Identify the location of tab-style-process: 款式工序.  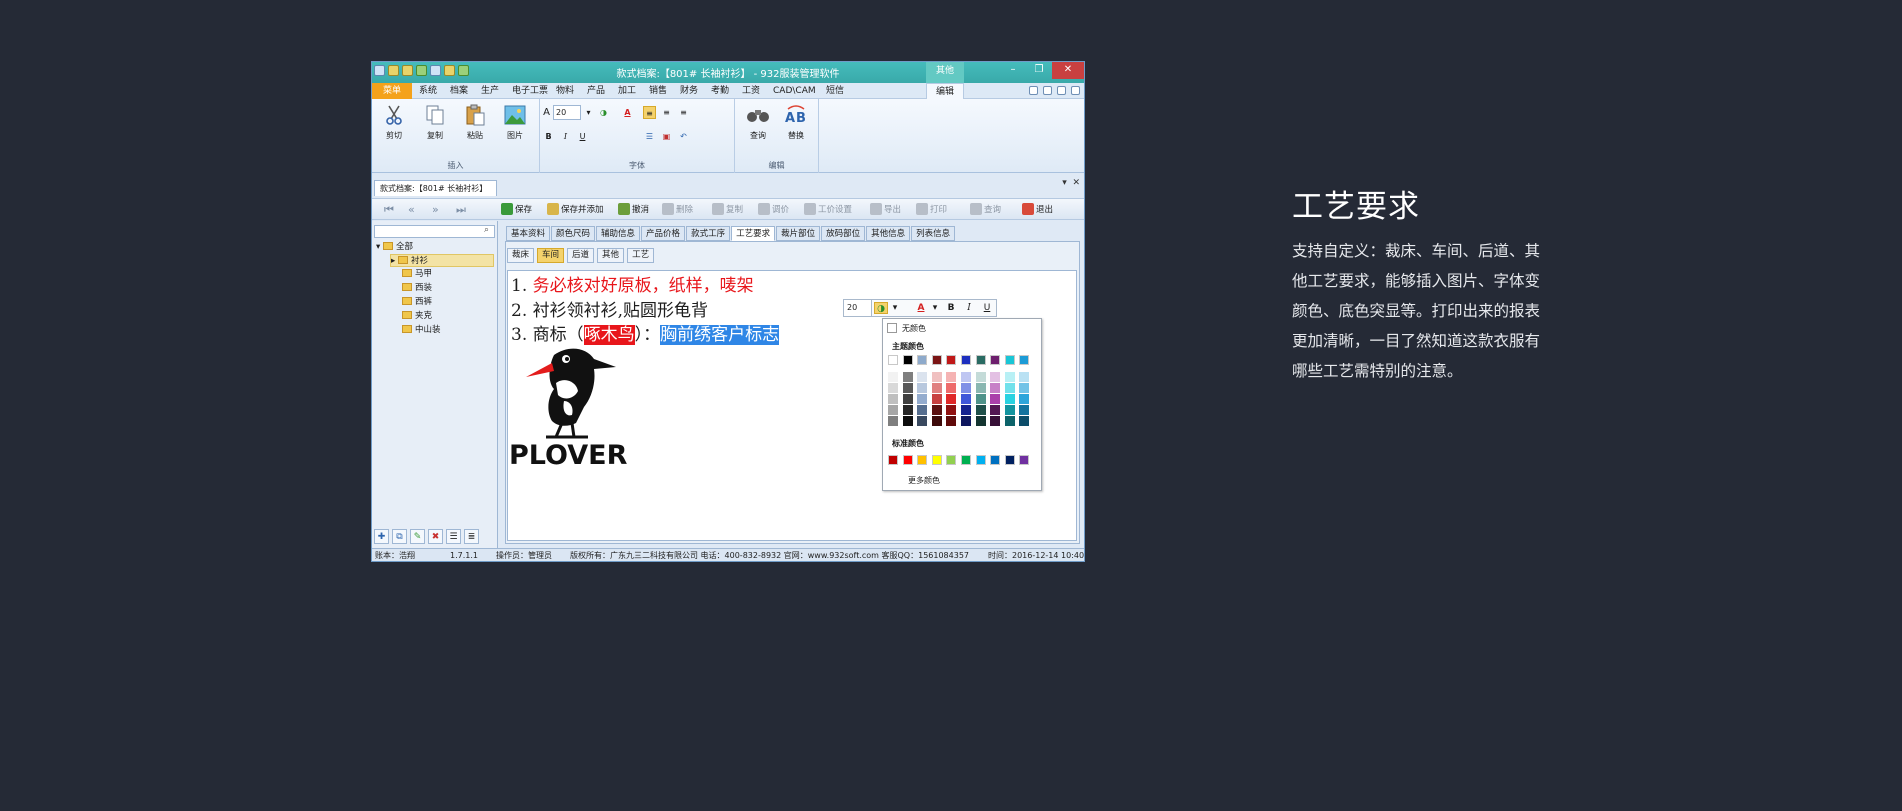
(708, 233).